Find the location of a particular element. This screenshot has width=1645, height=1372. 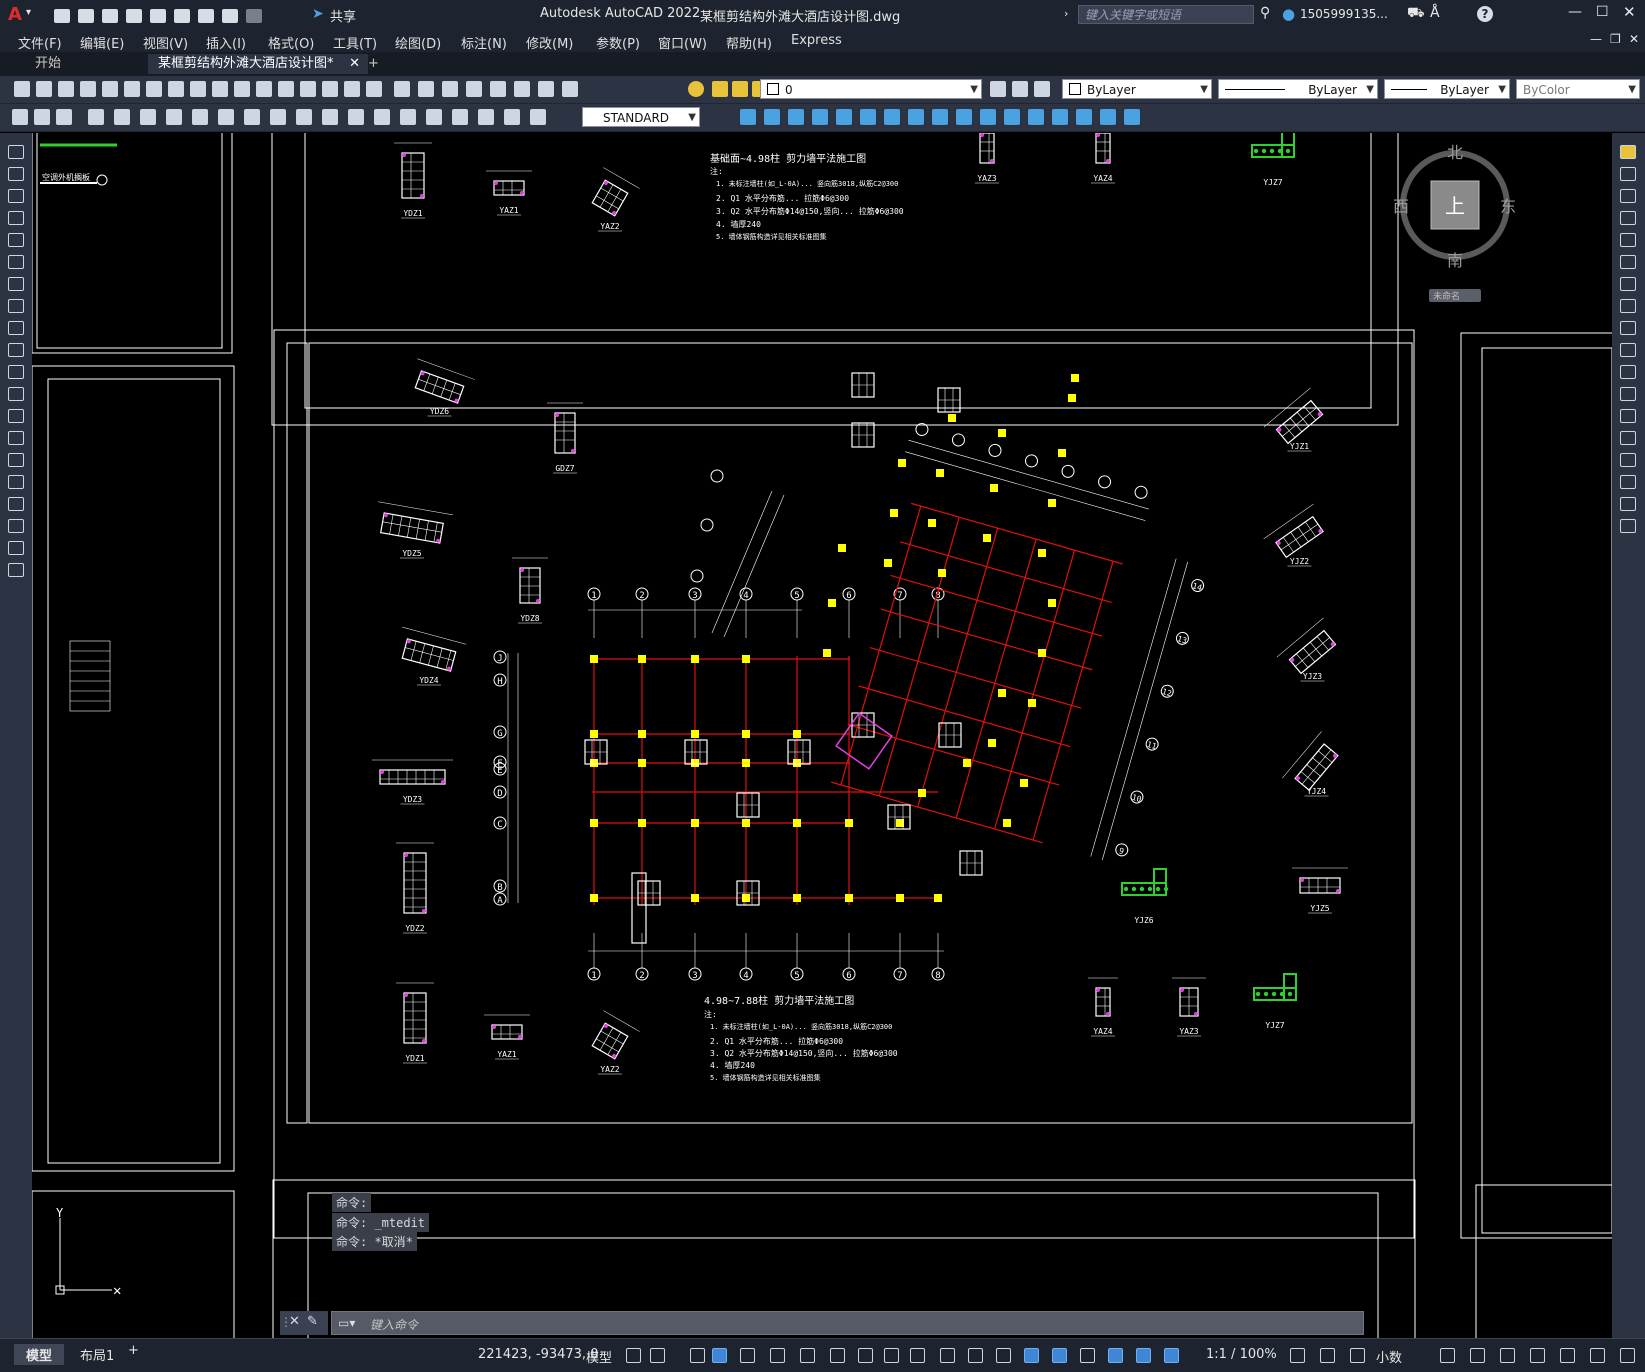

viewcube-wcs: 未命名 is located at coordinates (1446, 296).